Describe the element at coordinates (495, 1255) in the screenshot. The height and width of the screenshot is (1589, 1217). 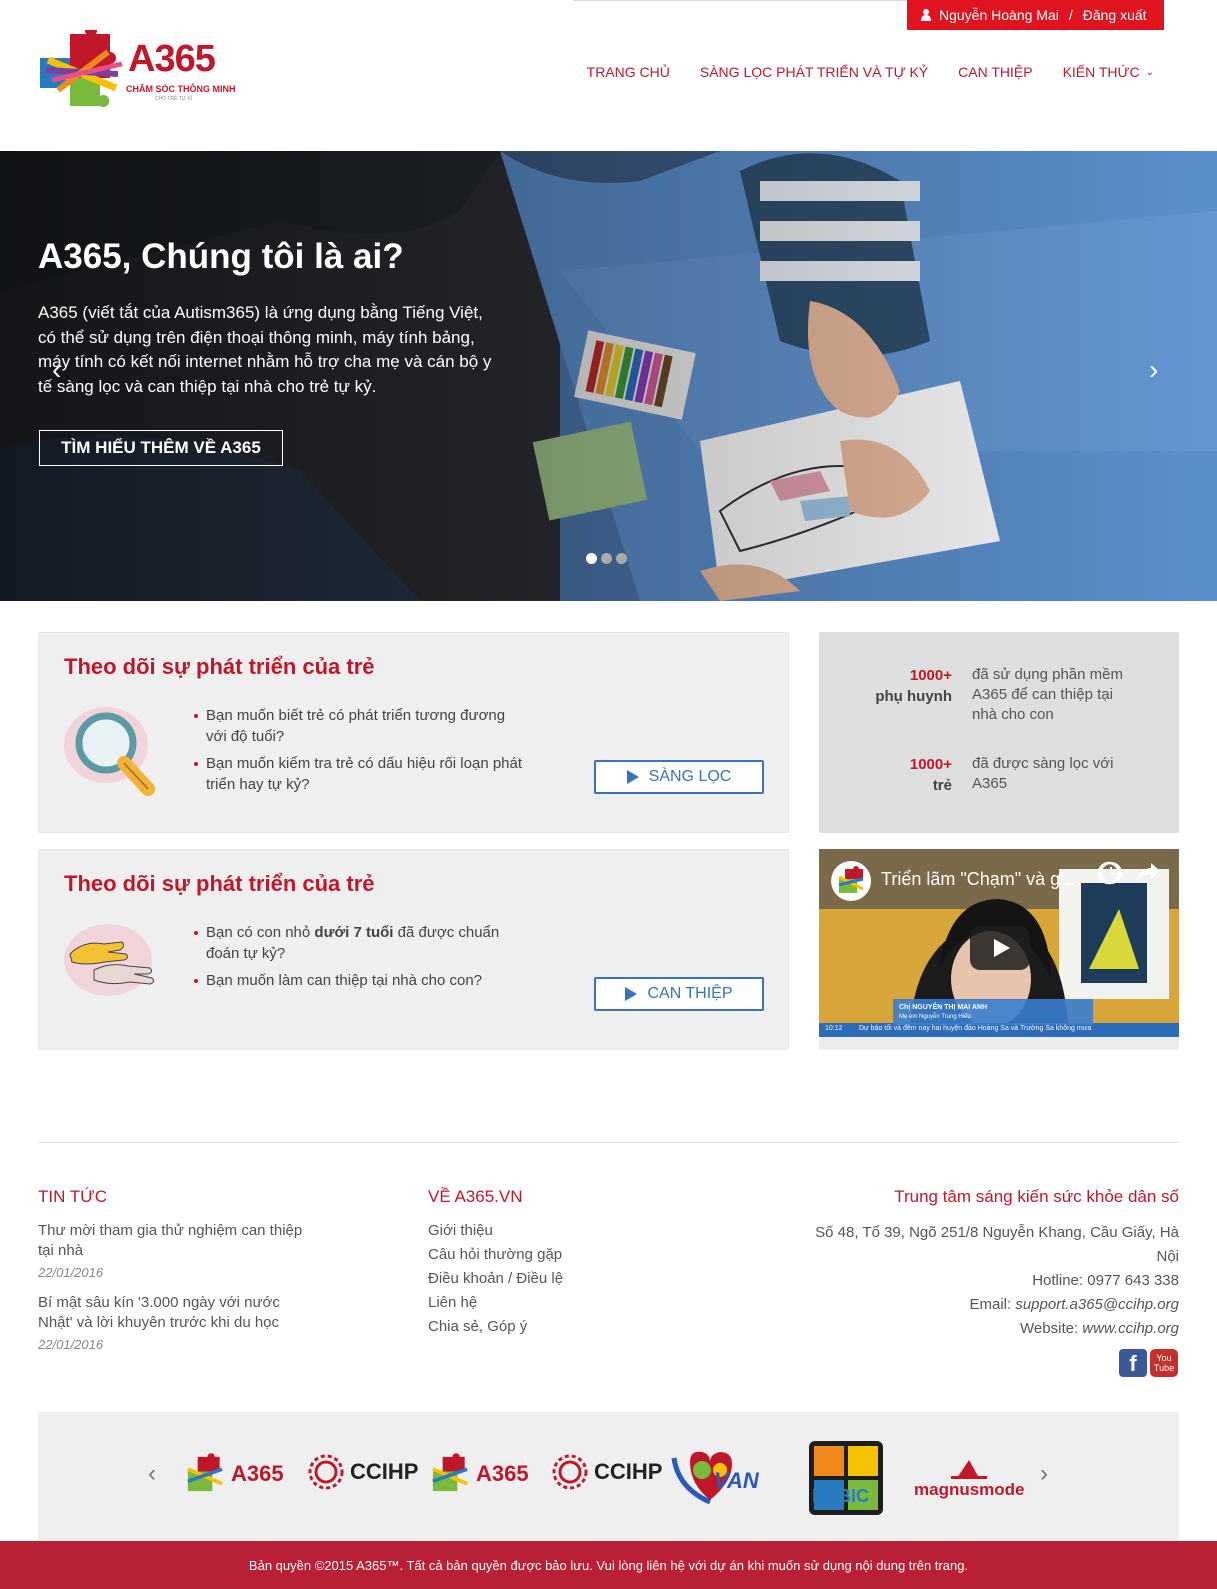
I see `about-link-faq: Câu hỏi thường gặp` at that location.